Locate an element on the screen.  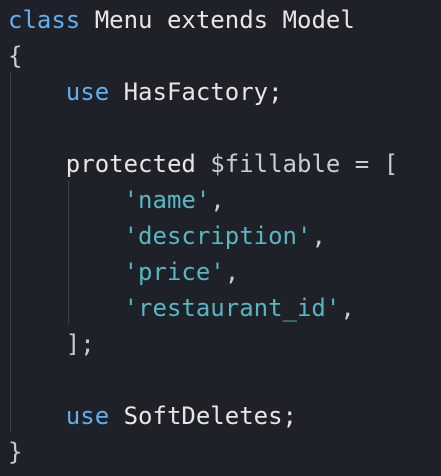
code-token: 'restaurant_id' is located at coordinates (232, 308).